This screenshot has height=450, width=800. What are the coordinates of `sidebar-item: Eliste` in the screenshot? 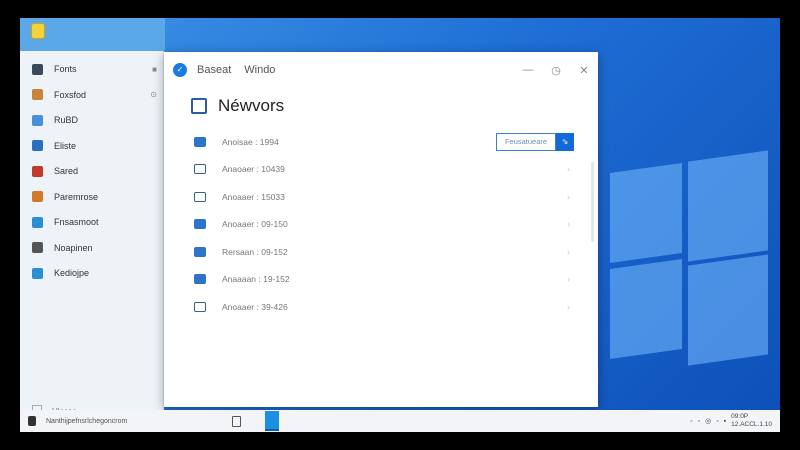 It's located at (94, 146).